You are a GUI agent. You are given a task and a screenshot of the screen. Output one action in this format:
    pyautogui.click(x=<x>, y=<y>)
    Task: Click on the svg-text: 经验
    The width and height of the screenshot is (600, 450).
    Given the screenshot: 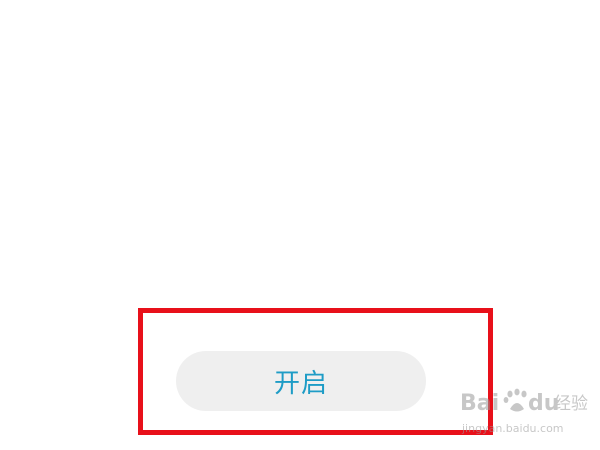 What is the action you would take?
    pyautogui.click(x=571, y=404)
    